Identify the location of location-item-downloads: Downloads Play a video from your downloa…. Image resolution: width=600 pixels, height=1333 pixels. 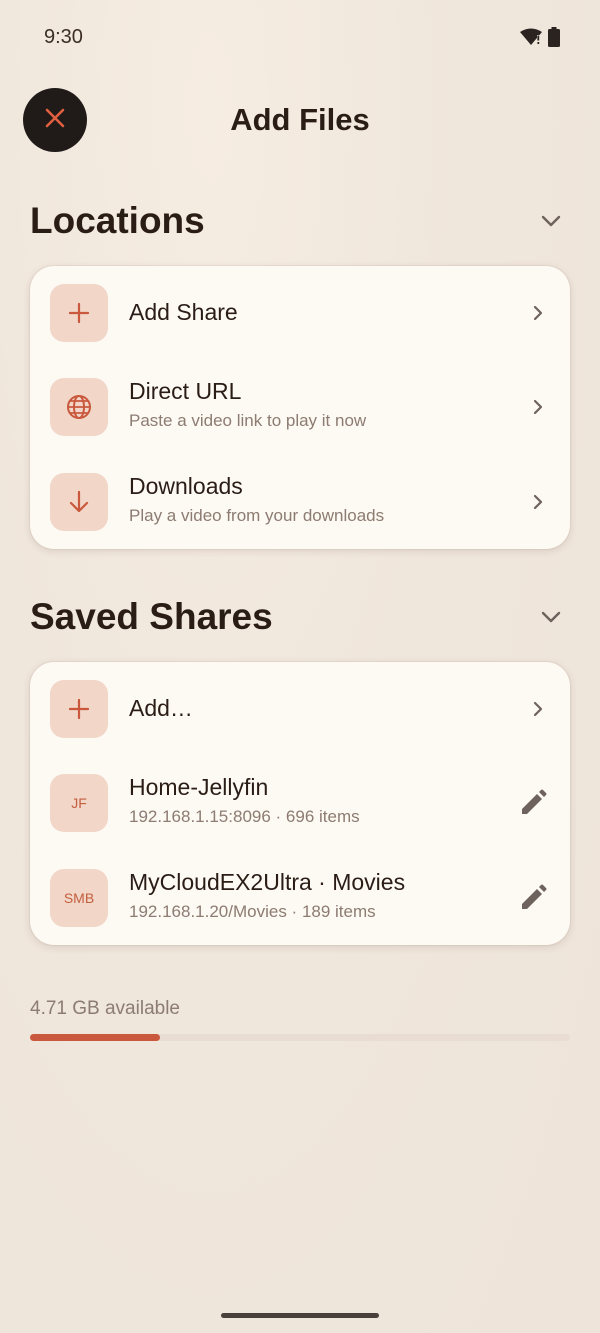
(300, 502).